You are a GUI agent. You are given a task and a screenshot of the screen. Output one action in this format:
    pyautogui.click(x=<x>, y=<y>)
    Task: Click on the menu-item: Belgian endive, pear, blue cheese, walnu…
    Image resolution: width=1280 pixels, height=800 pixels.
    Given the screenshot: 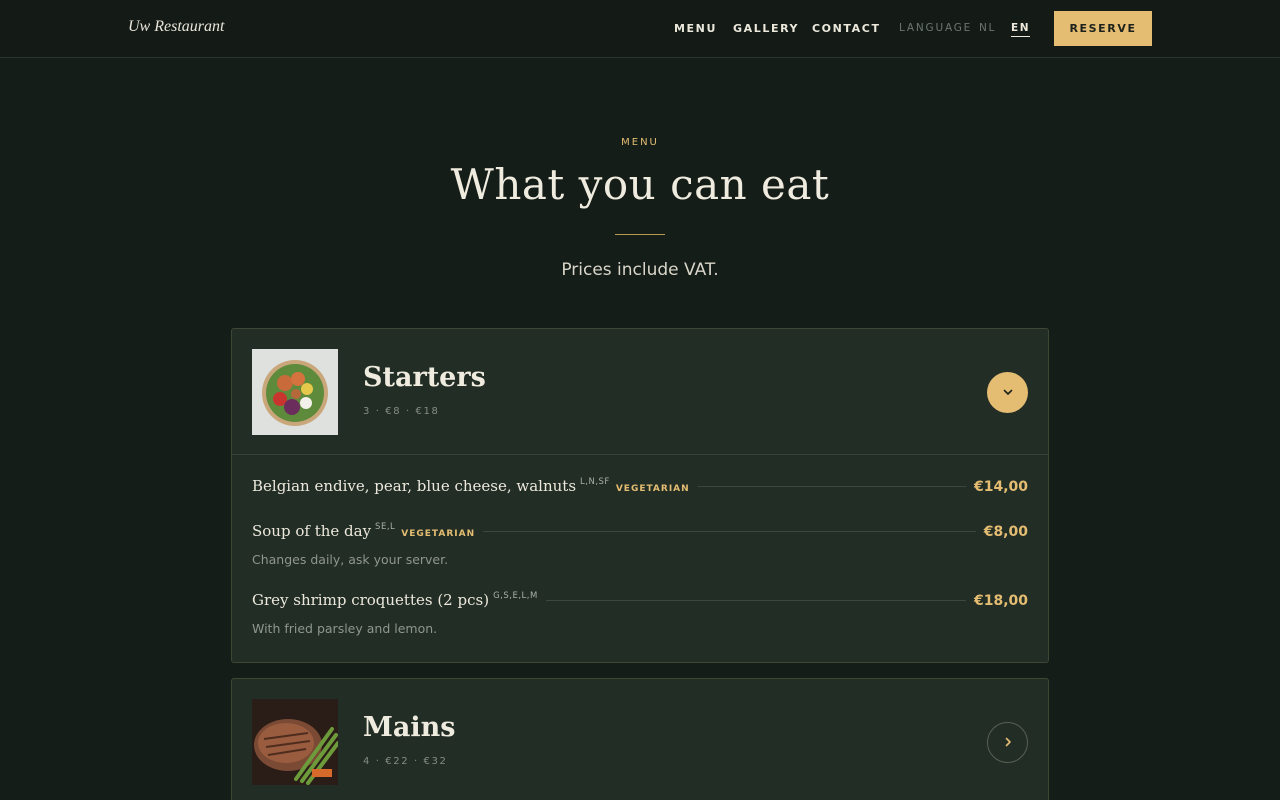 What is the action you would take?
    pyautogui.click(x=640, y=486)
    